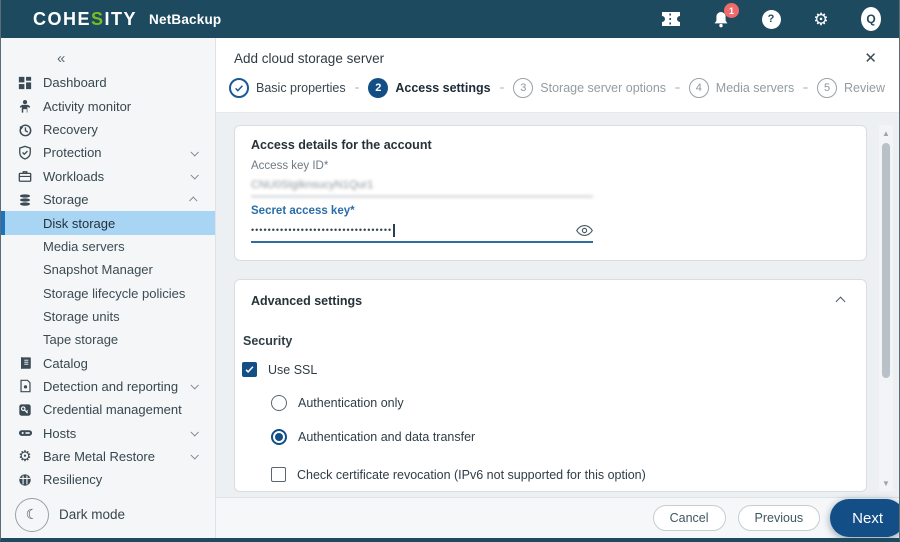 The image size is (900, 542). I want to click on sidebar-item-disk-storage: Disk storage, so click(108, 223).